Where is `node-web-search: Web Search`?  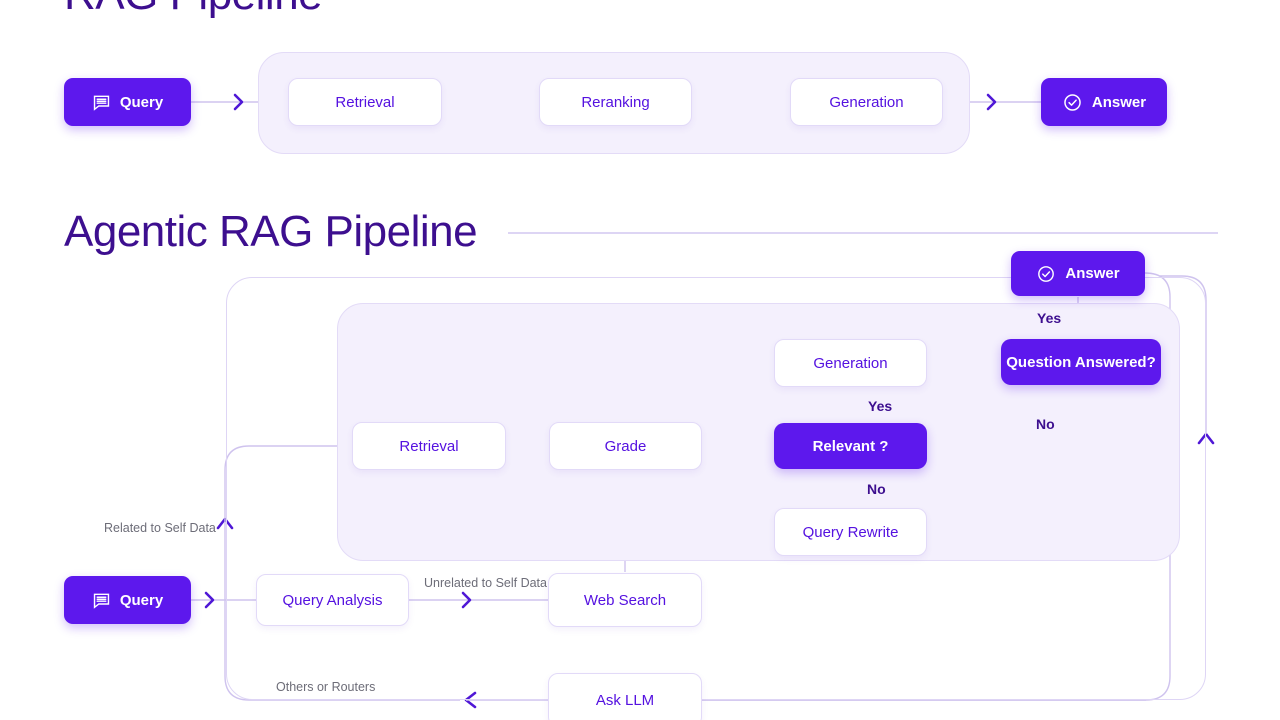
node-web-search: Web Search is located at coordinates (625, 600).